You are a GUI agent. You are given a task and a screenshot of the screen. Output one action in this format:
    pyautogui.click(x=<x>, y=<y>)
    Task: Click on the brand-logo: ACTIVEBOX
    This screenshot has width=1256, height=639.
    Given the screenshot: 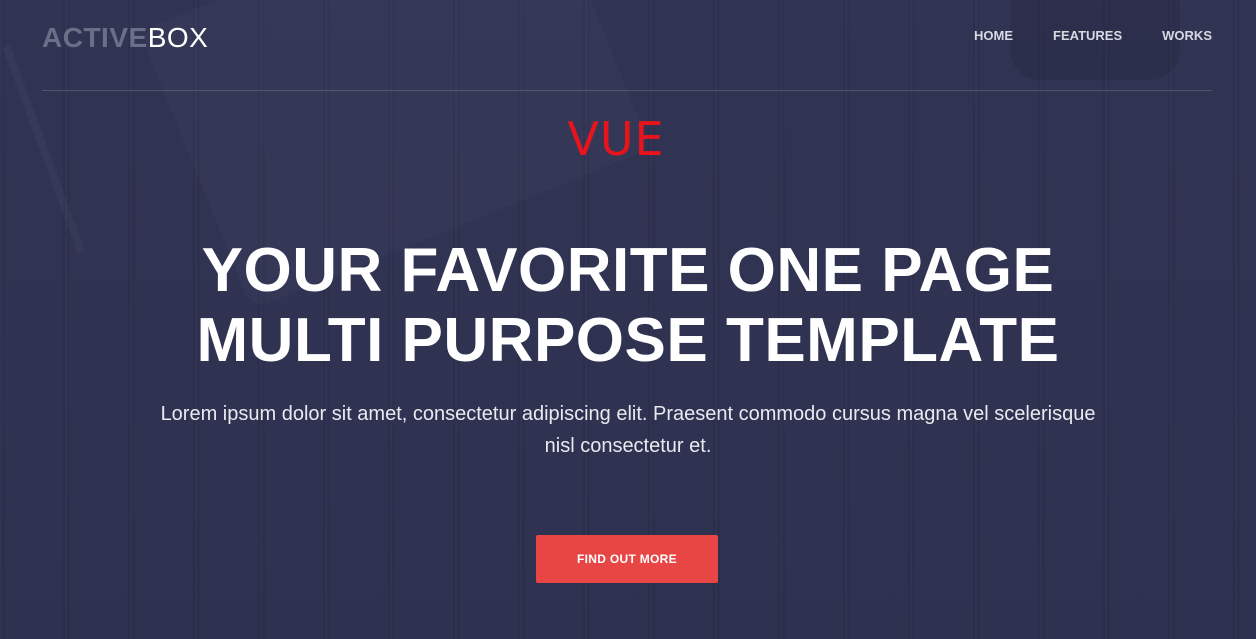 What is the action you would take?
    pyautogui.click(x=125, y=38)
    